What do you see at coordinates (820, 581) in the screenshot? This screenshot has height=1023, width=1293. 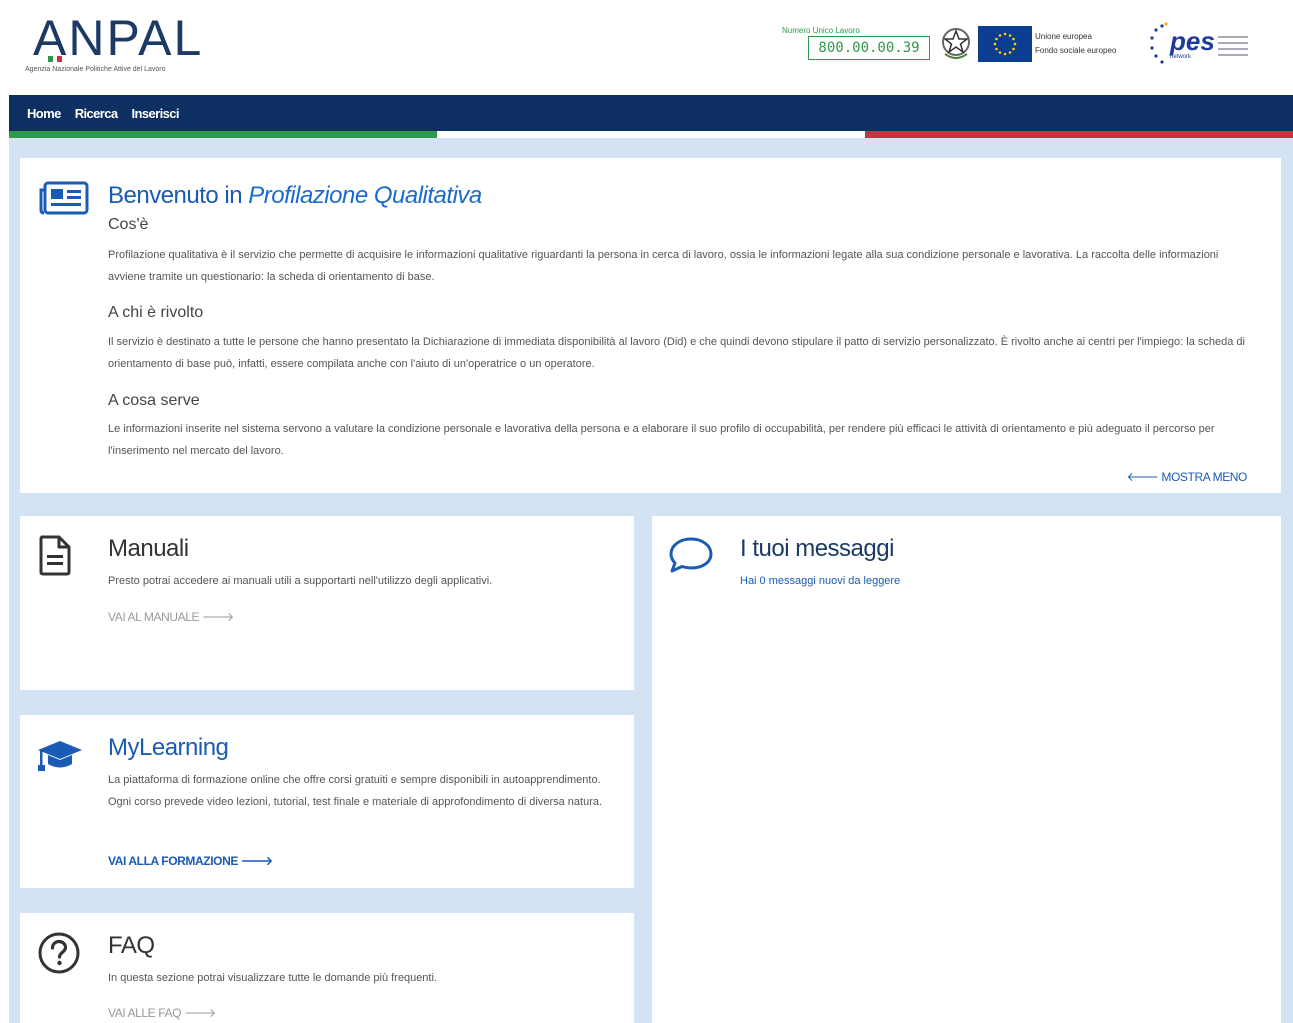 I see `messaggi-text: Hai 0 messaggi nuovi da leggere` at bounding box center [820, 581].